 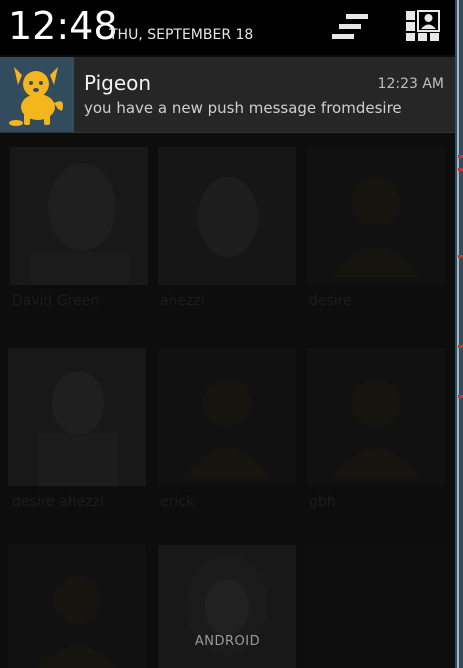 I want to click on notification-time: 12:23 AM, so click(x=410, y=84).